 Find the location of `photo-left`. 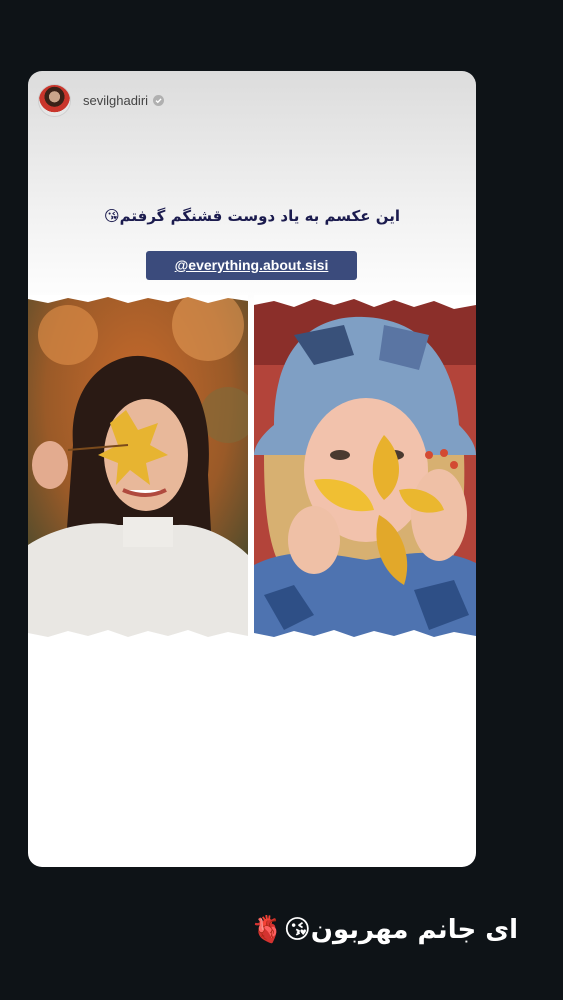

photo-left is located at coordinates (138, 468).